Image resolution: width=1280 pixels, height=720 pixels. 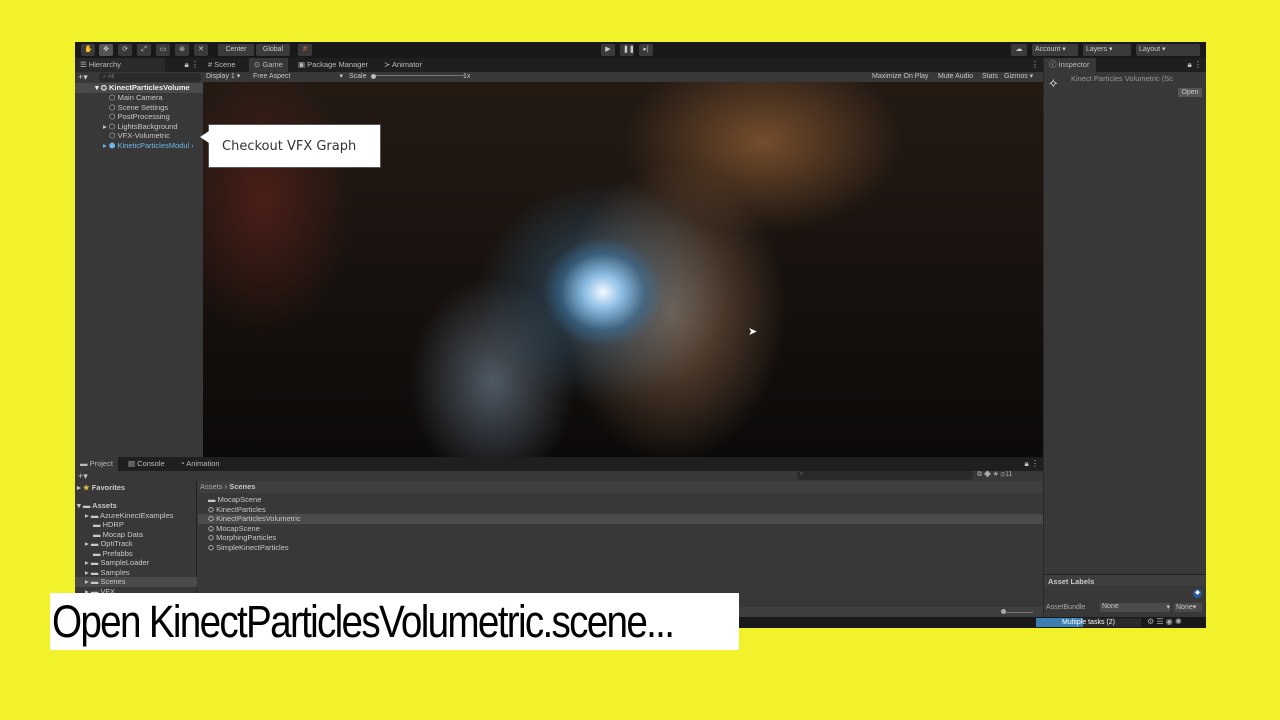 What do you see at coordinates (125, 50) in the screenshot?
I see `rotate-tool-icon: ⟳` at bounding box center [125, 50].